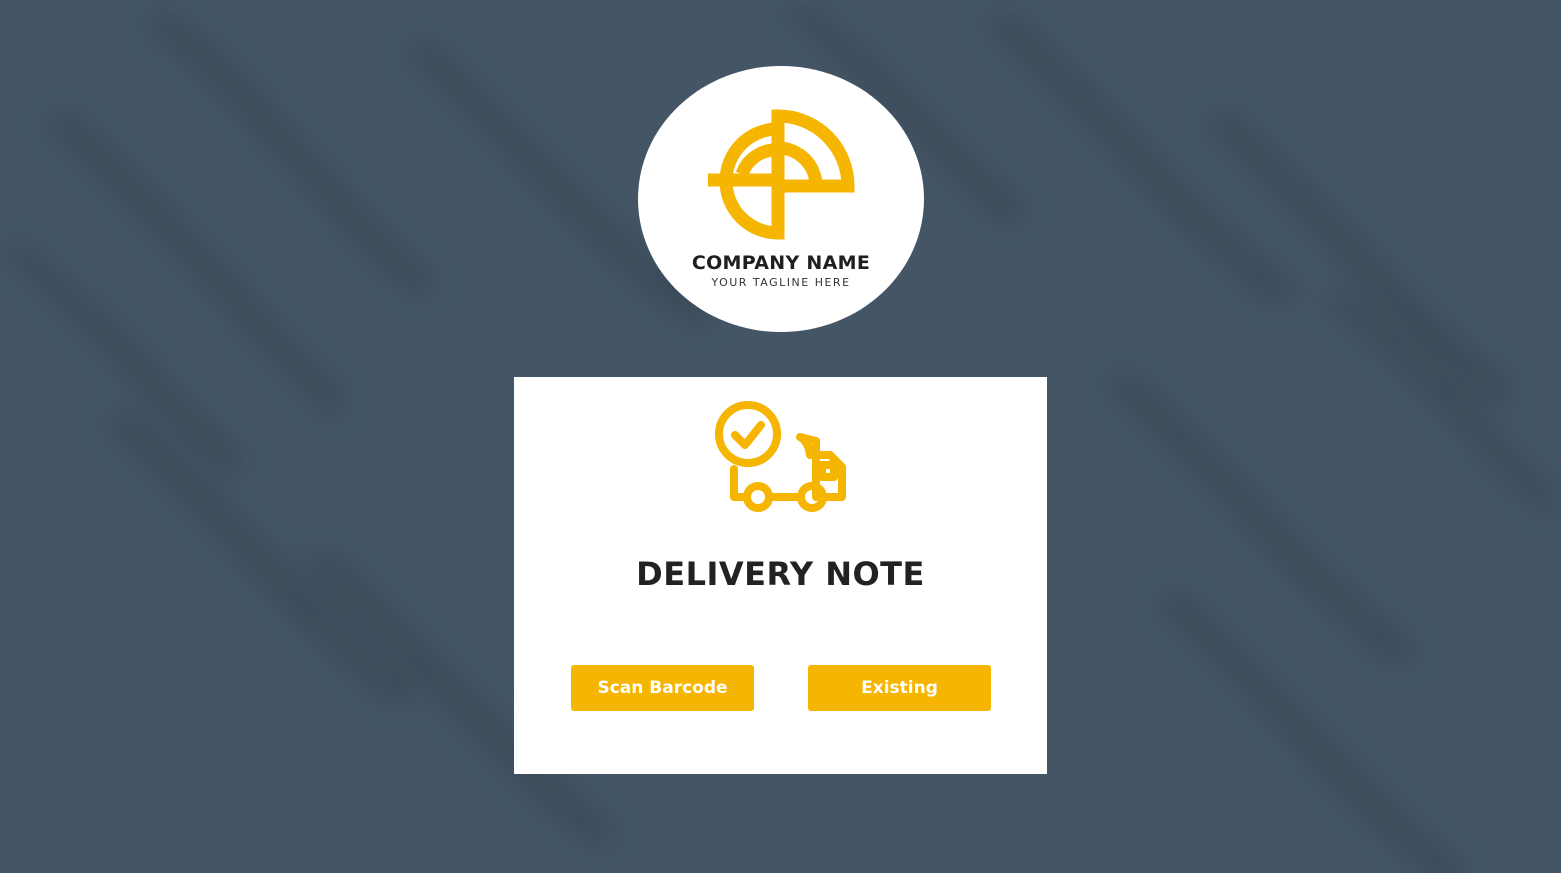 This screenshot has height=873, width=1561. I want to click on company-tagline: YOUR TAGLINE HERE, so click(781, 282).